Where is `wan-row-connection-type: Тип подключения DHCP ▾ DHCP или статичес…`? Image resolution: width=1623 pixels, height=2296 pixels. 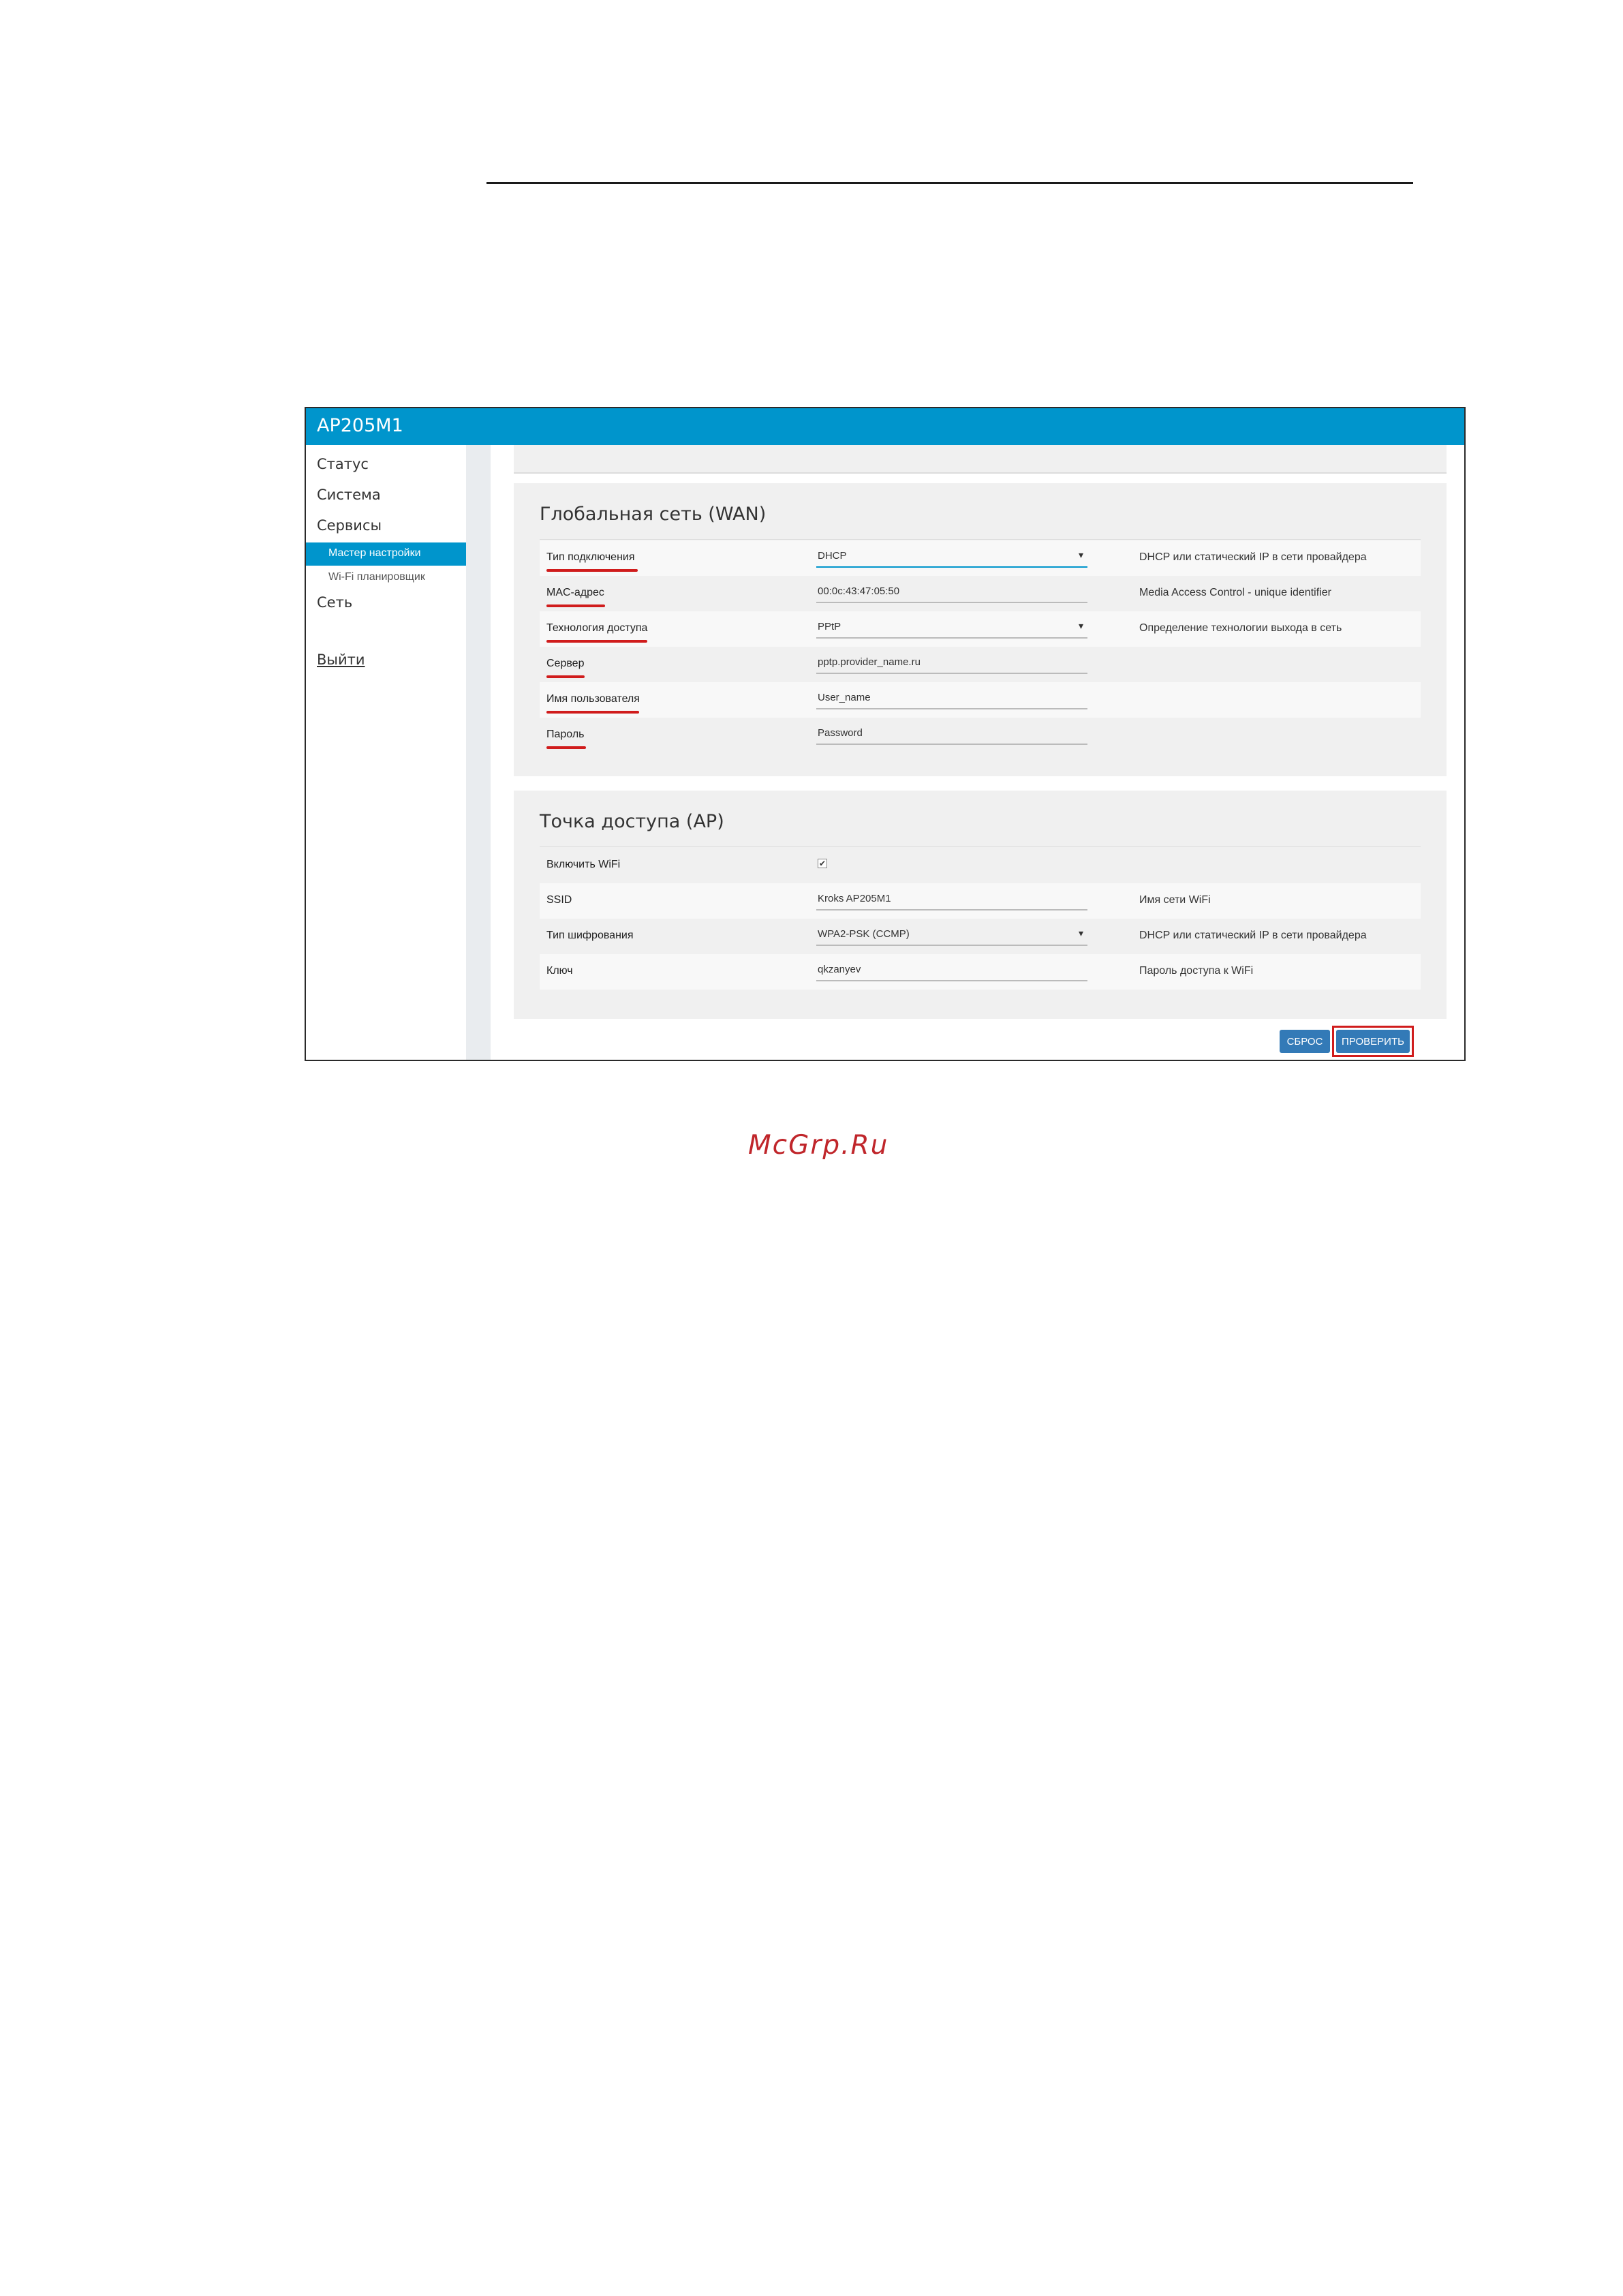
wan-row-connection-type: Тип подключения DHCP ▾ DHCP или статичес… is located at coordinates (980, 558).